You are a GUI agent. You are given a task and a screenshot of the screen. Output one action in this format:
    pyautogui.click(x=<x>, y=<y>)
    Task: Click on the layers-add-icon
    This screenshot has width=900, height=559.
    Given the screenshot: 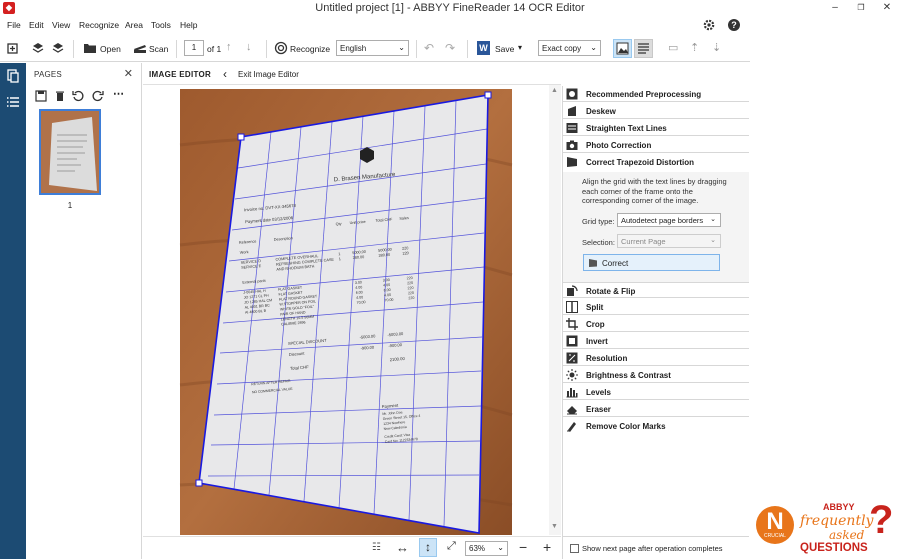 What is the action you would take?
    pyautogui.click(x=38, y=48)
    